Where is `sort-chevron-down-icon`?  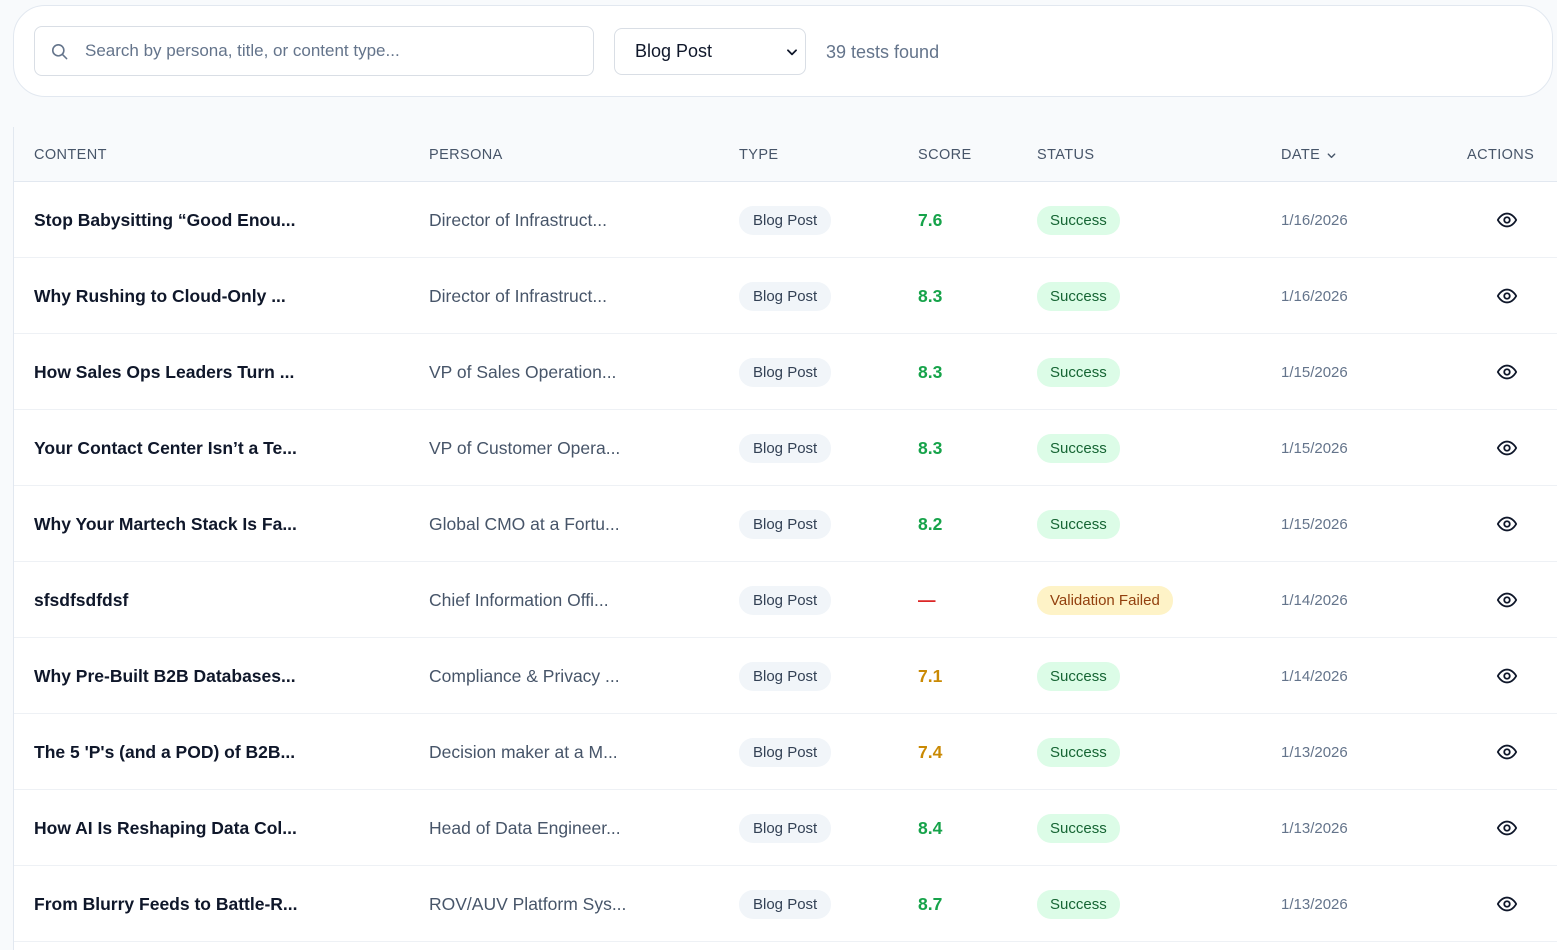
sort-chevron-down-icon is located at coordinates (1331, 155).